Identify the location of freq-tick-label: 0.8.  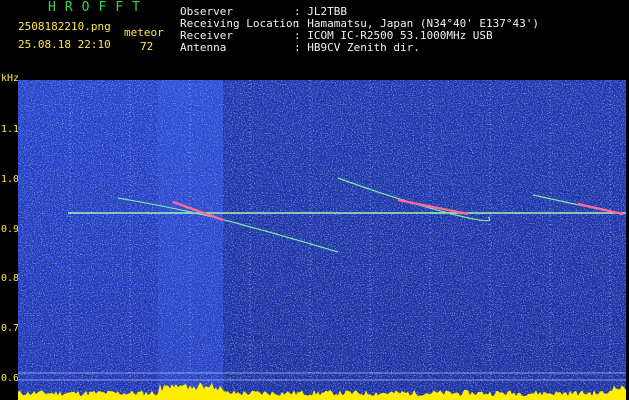
(10, 278).